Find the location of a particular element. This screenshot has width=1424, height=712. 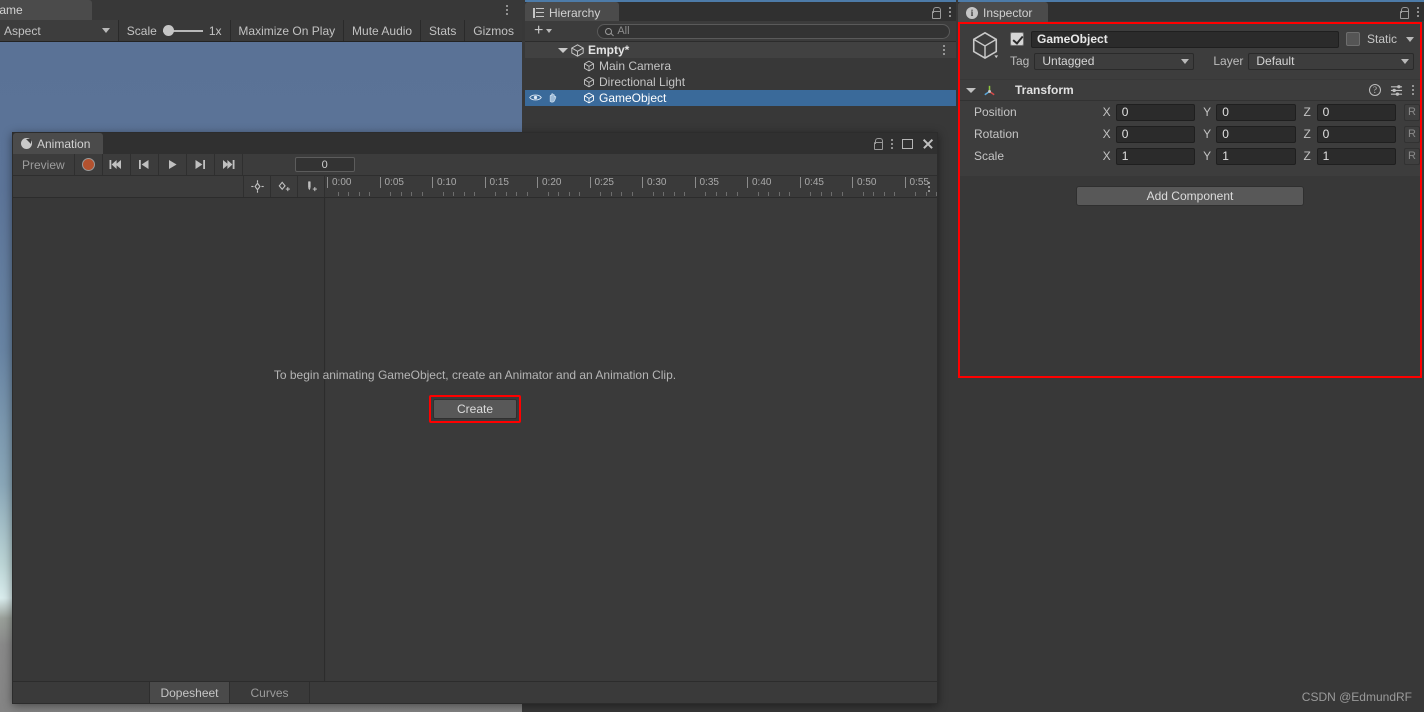

scale-z-input: 1 is located at coordinates (1356, 156).